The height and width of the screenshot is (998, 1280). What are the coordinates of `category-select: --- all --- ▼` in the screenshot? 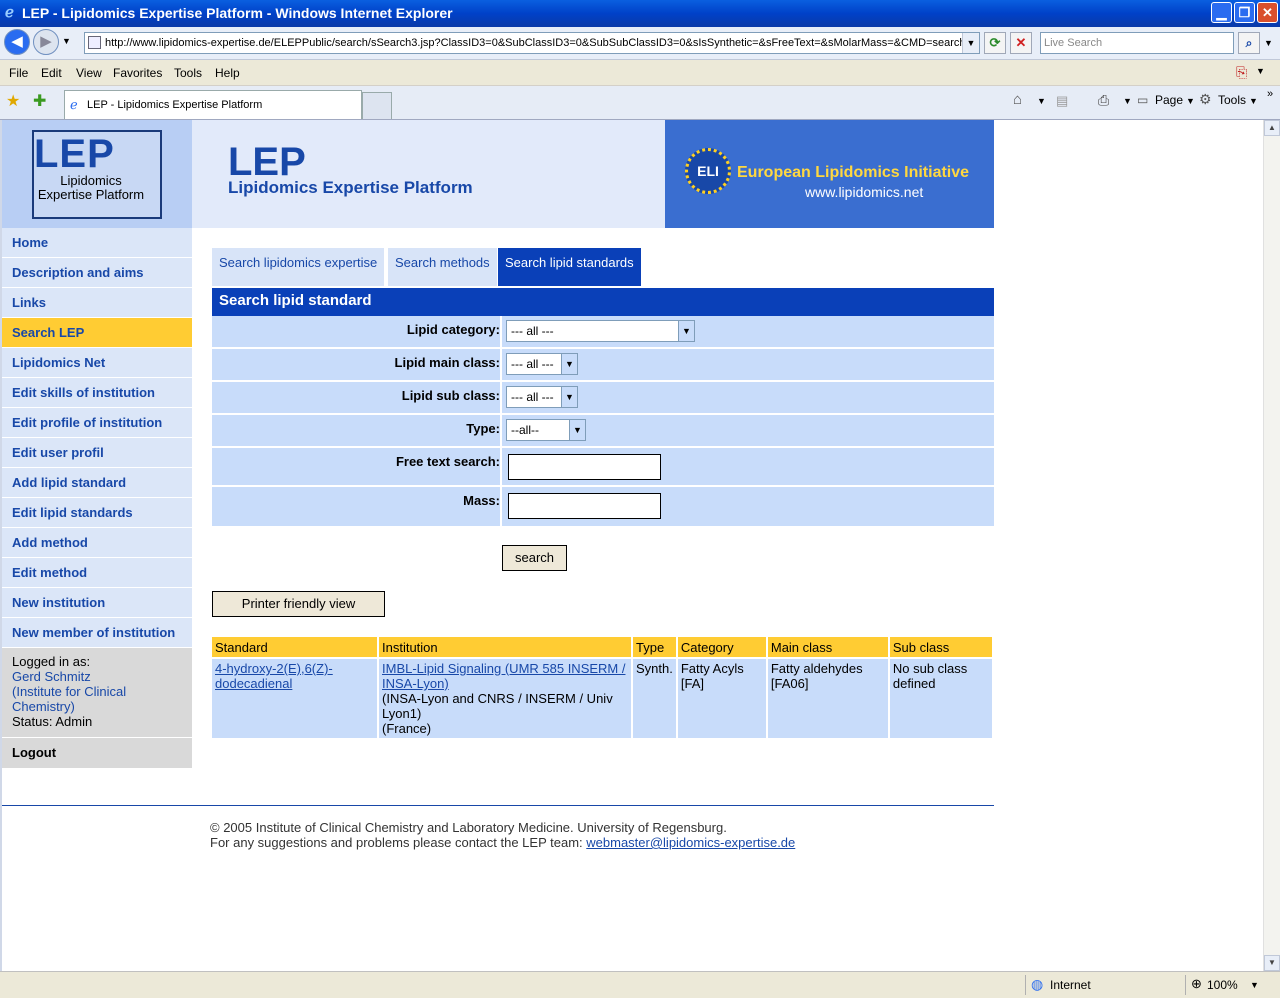 It's located at (600, 331).